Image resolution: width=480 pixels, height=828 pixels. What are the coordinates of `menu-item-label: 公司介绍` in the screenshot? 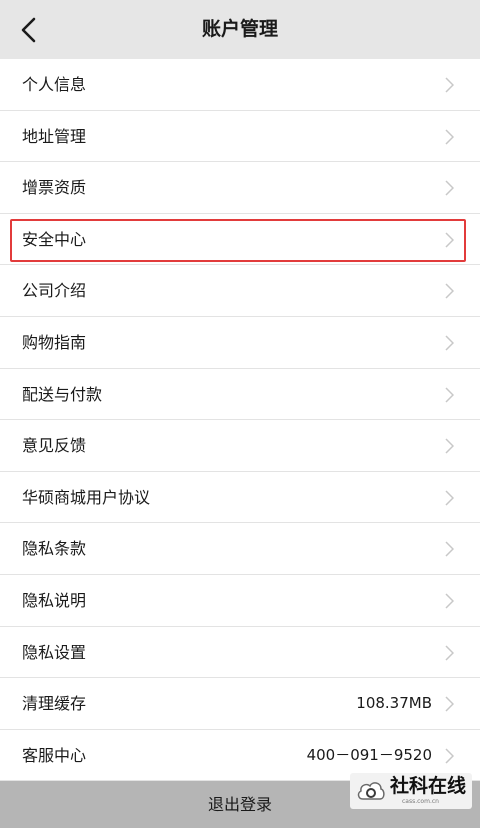 It's located at (54, 291).